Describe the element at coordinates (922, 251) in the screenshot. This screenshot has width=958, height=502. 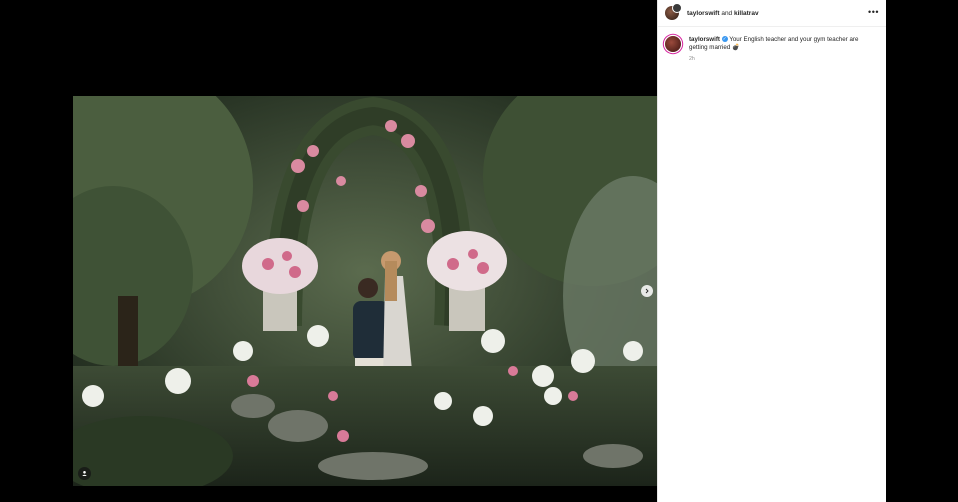
I see `right-backdrop` at that location.